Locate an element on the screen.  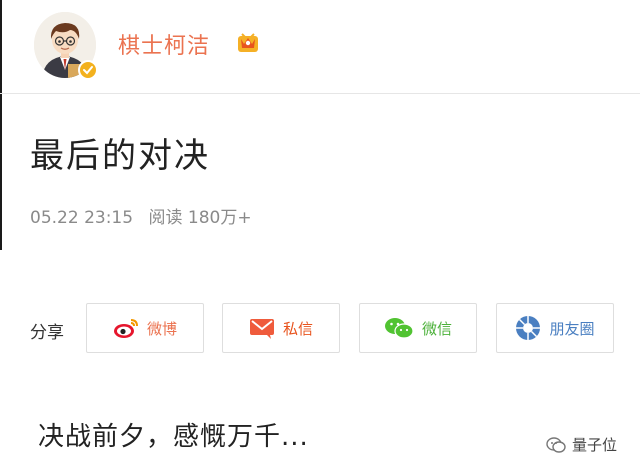
verified-badge-icon is located at coordinates (88, 70).